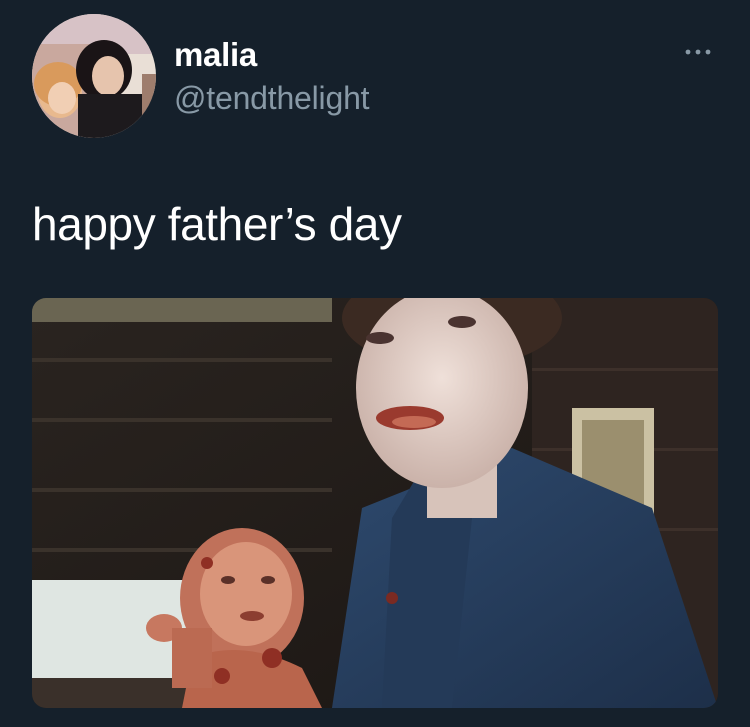 This screenshot has width=750, height=727. Describe the element at coordinates (215, 55) in the screenshot. I see `display-name: malia` at that location.